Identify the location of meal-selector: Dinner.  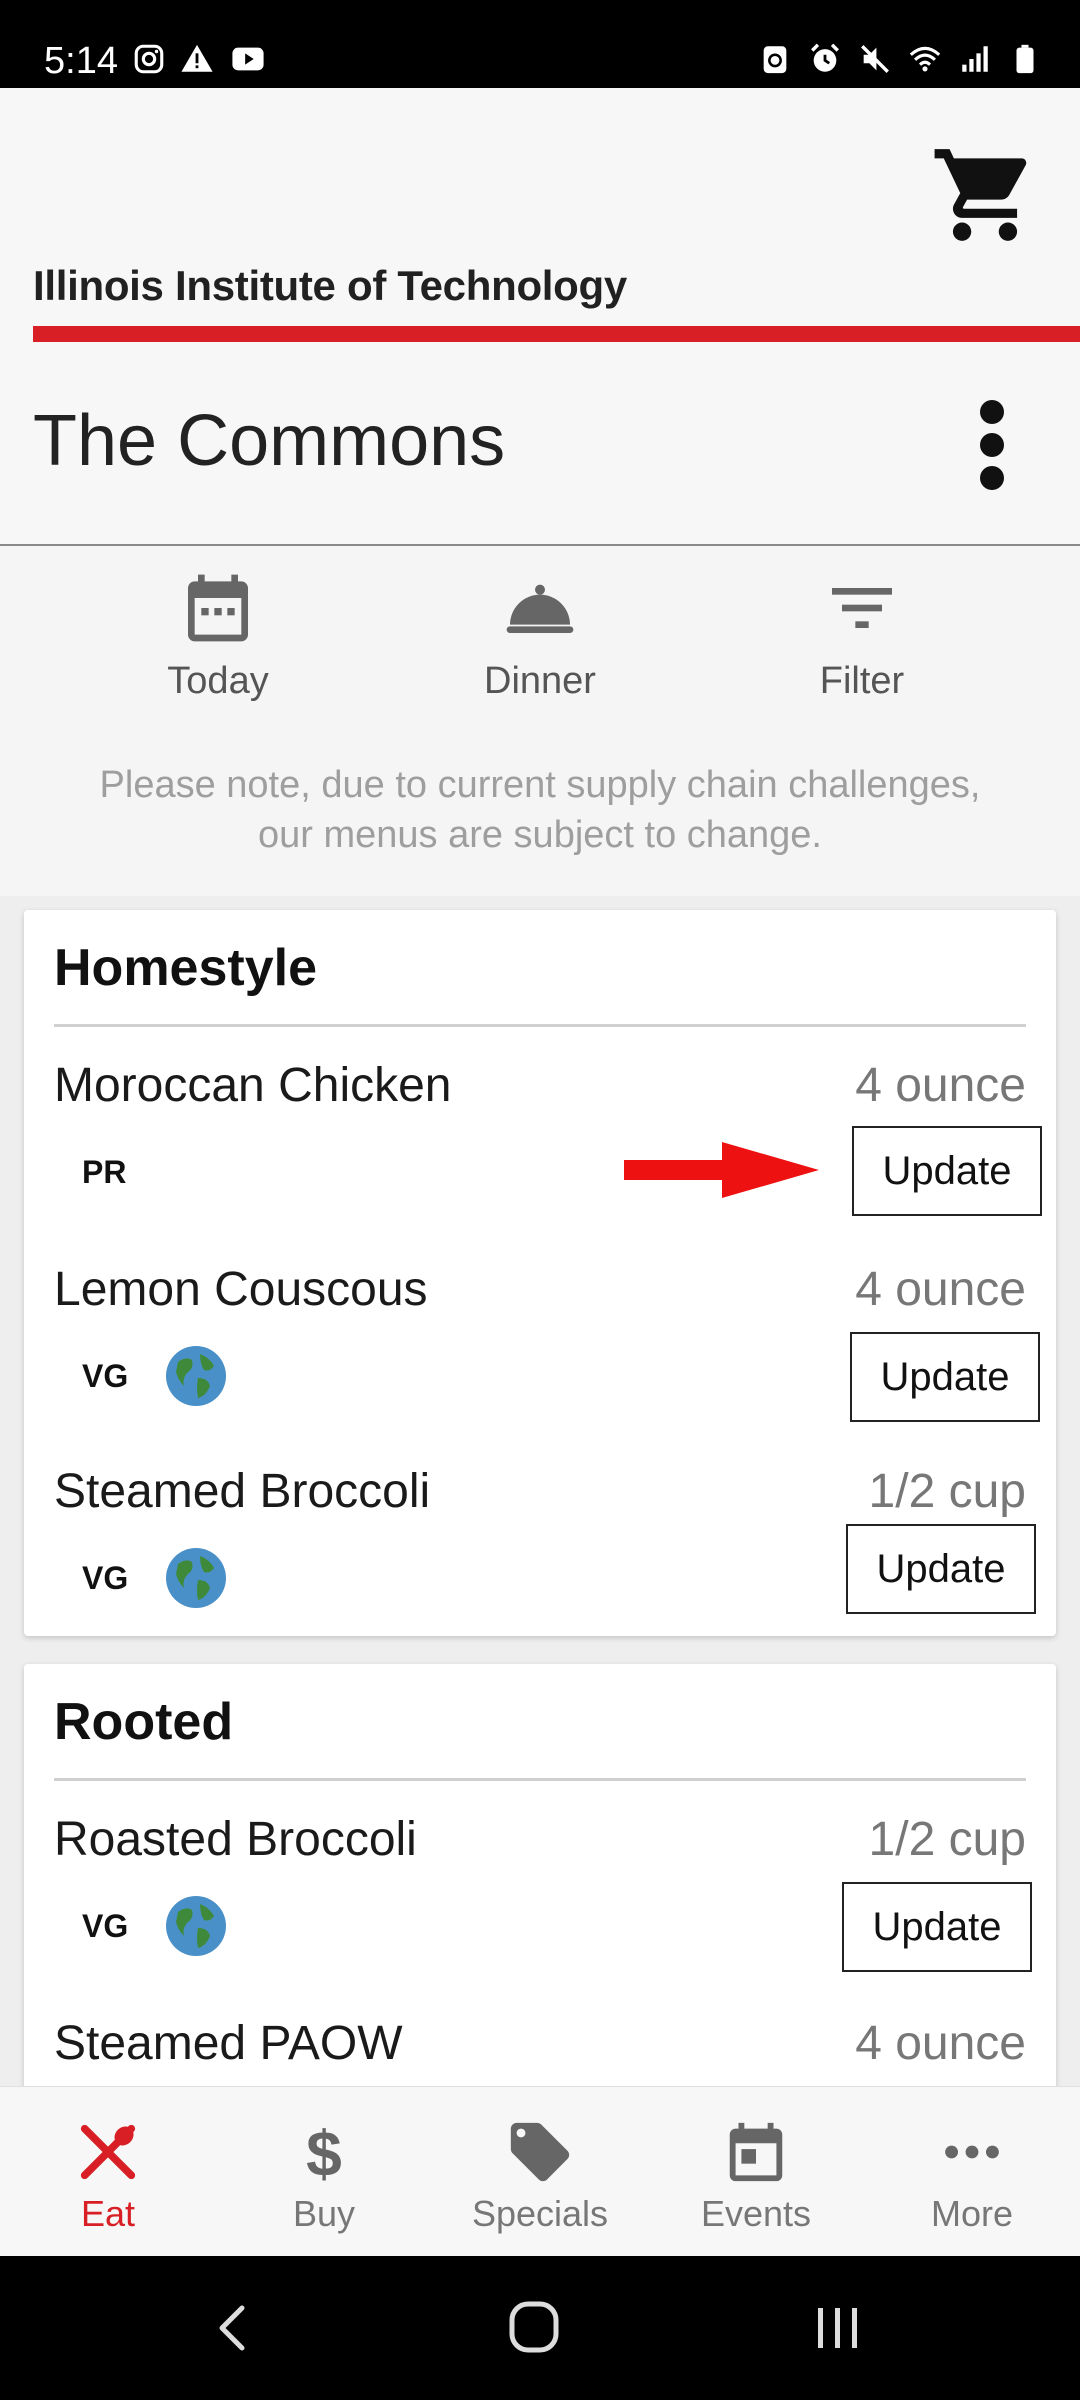
(540, 624).